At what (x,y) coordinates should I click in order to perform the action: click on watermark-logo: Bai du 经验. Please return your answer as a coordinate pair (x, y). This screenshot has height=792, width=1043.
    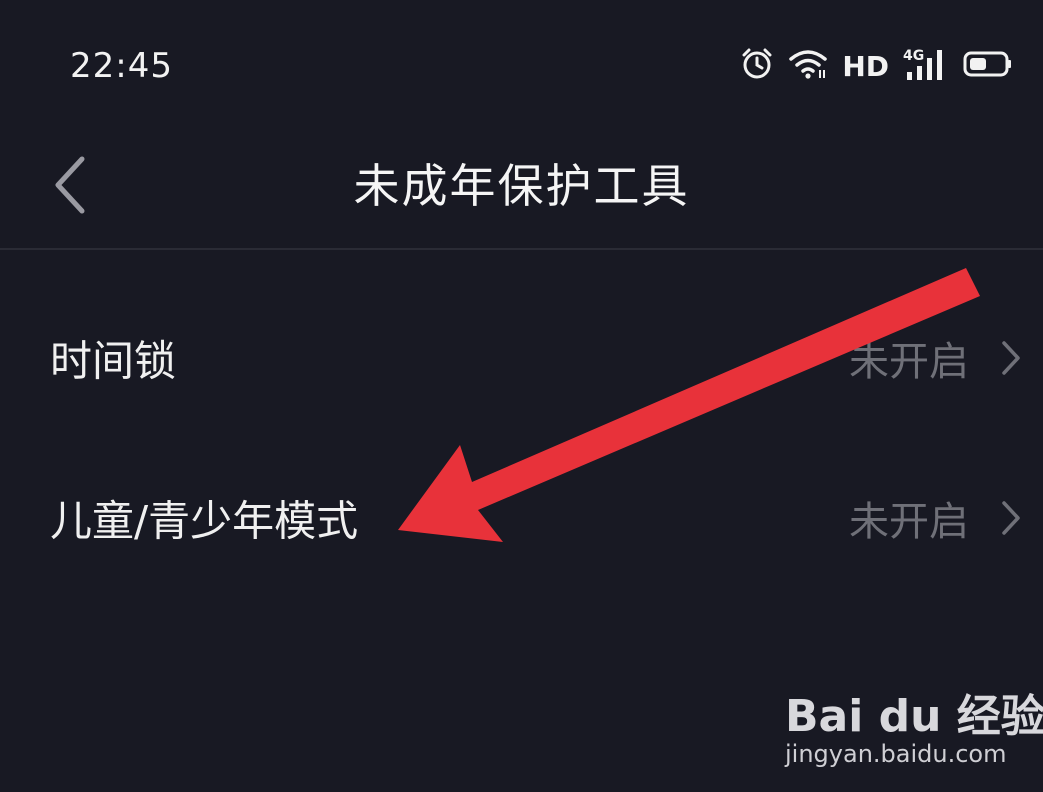
    Looking at the image, I should click on (914, 716).